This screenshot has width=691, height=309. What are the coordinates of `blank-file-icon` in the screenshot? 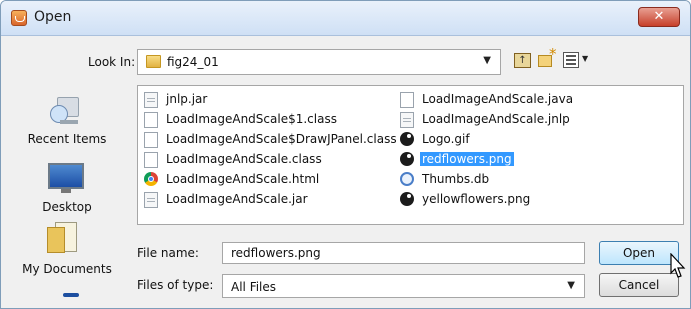 It's located at (407, 100).